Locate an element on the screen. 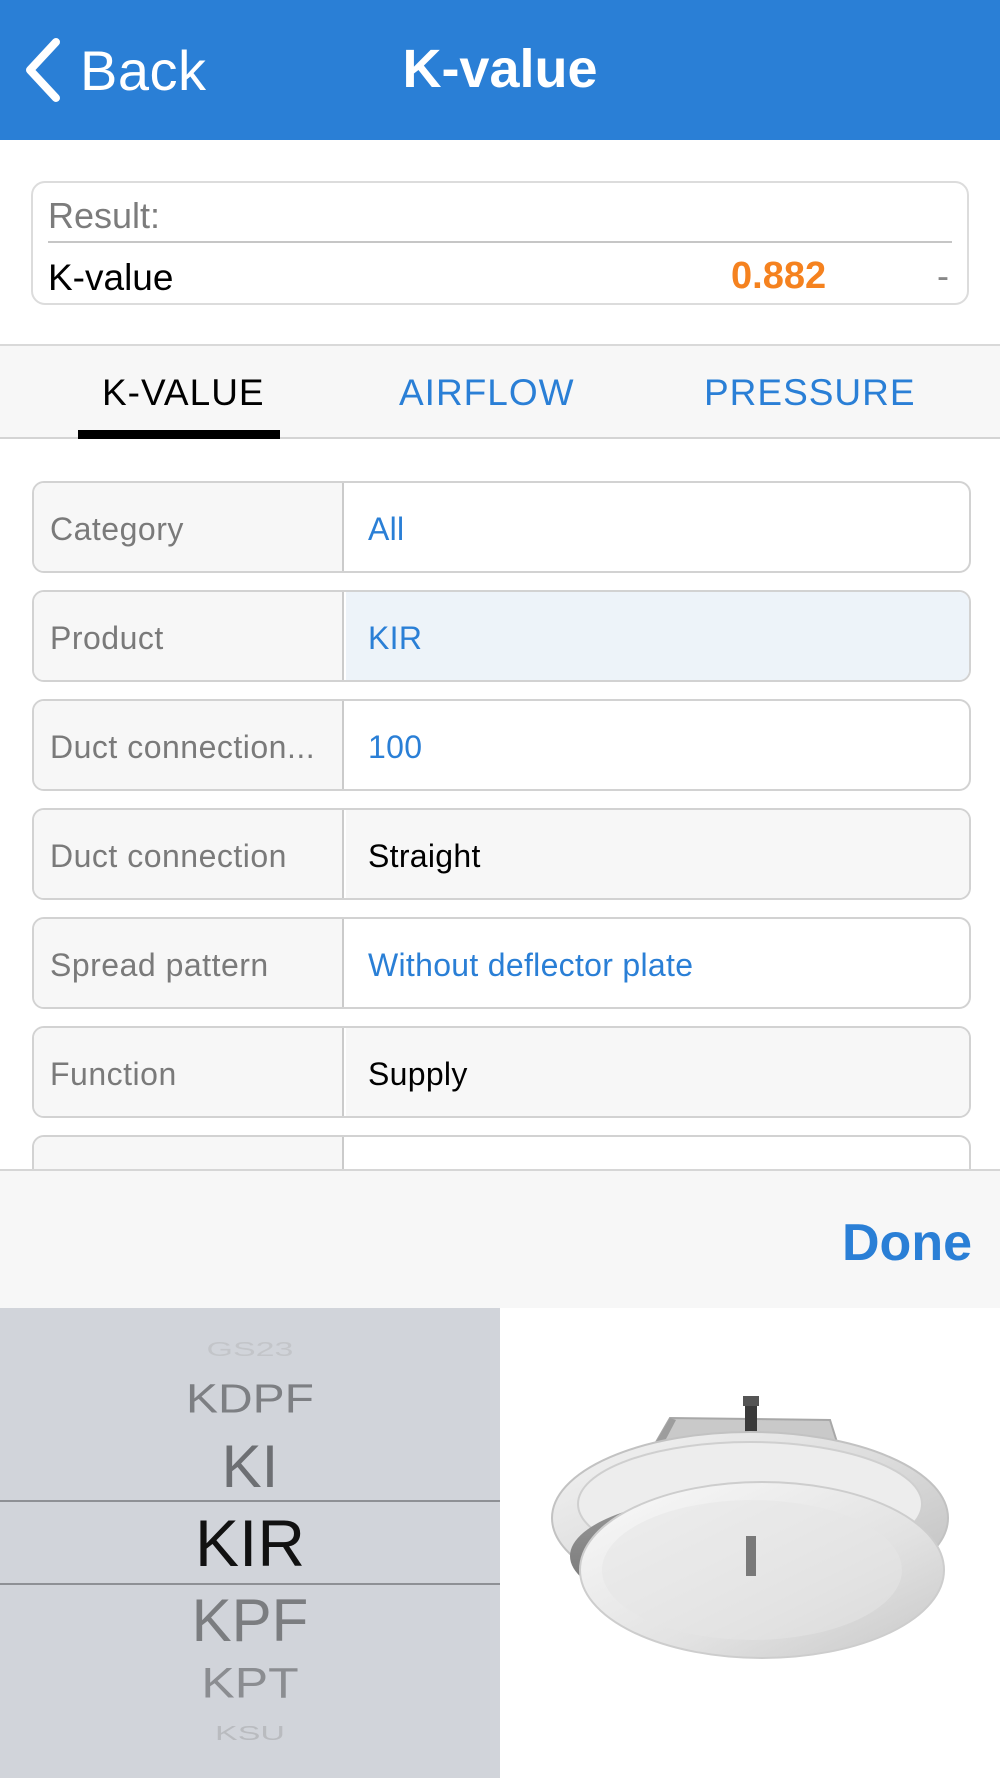 This screenshot has width=1000, height=1778. picker-option: KPF is located at coordinates (250, 1620).